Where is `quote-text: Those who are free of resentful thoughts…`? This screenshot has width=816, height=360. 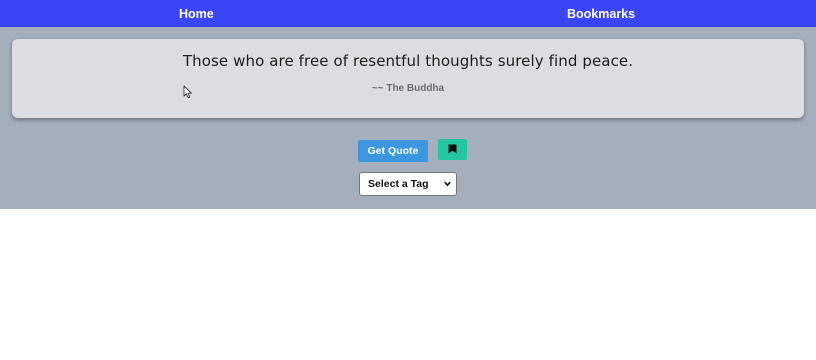 quote-text: Those who are free of resentful thoughts… is located at coordinates (408, 61).